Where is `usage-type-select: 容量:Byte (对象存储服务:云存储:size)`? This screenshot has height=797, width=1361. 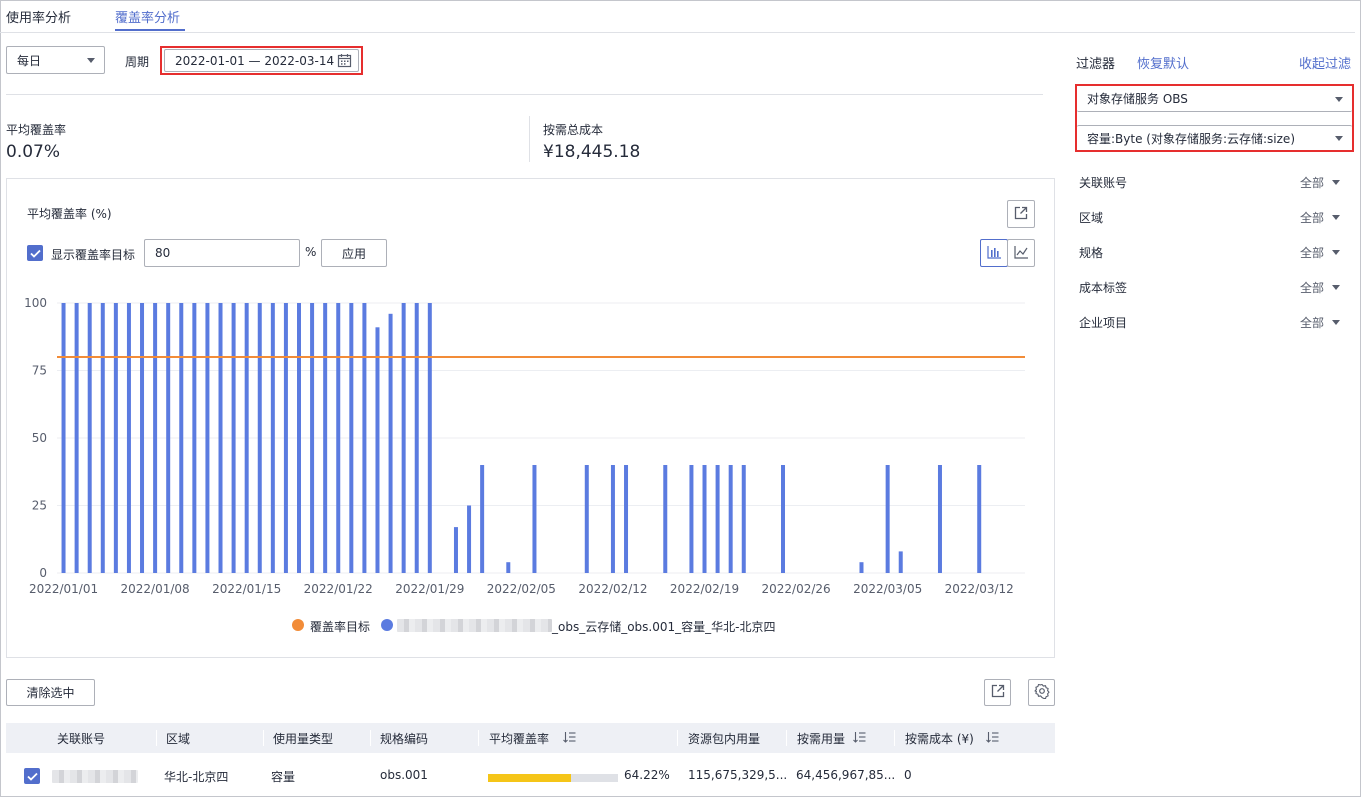
usage-type-select: 容量:Byte (对象存储服务:云存储:size) is located at coordinates (1214, 137).